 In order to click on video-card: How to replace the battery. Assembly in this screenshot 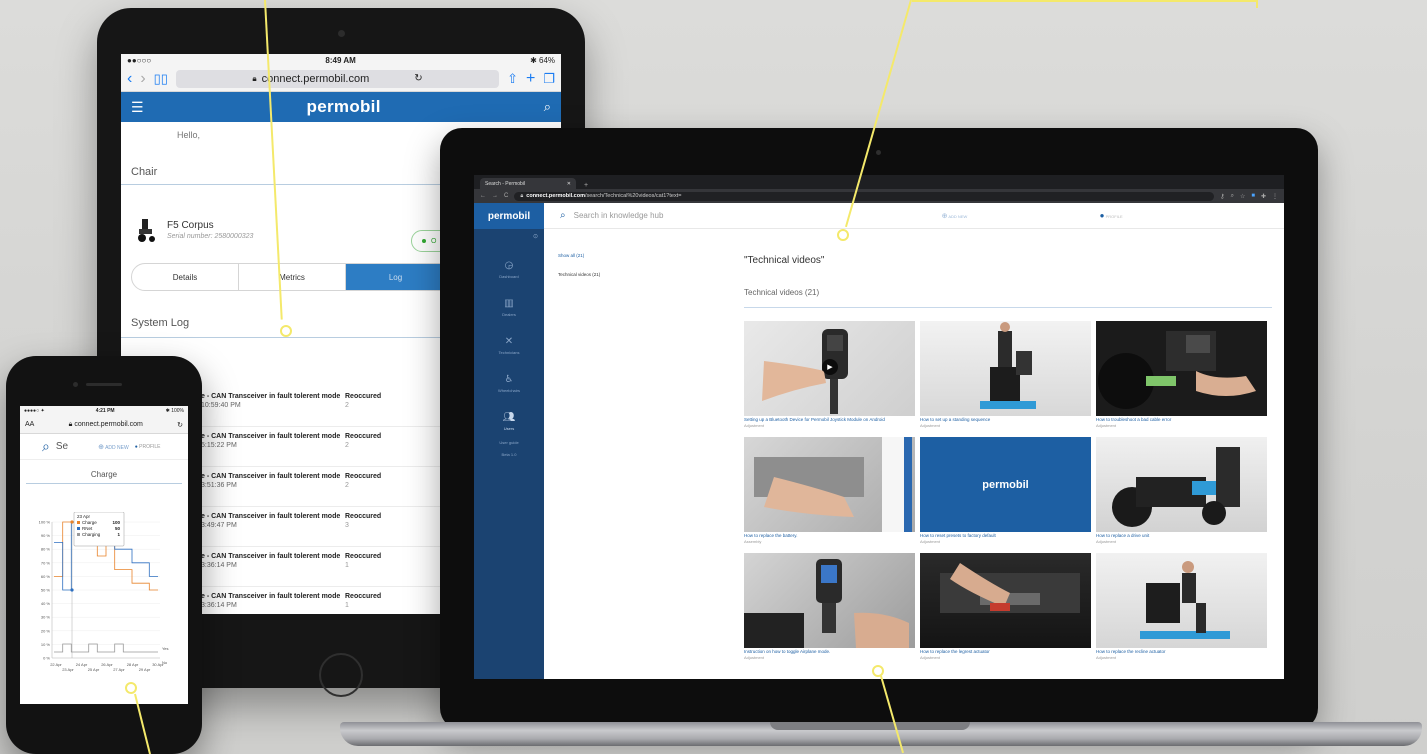, I will do `click(829, 492)`.